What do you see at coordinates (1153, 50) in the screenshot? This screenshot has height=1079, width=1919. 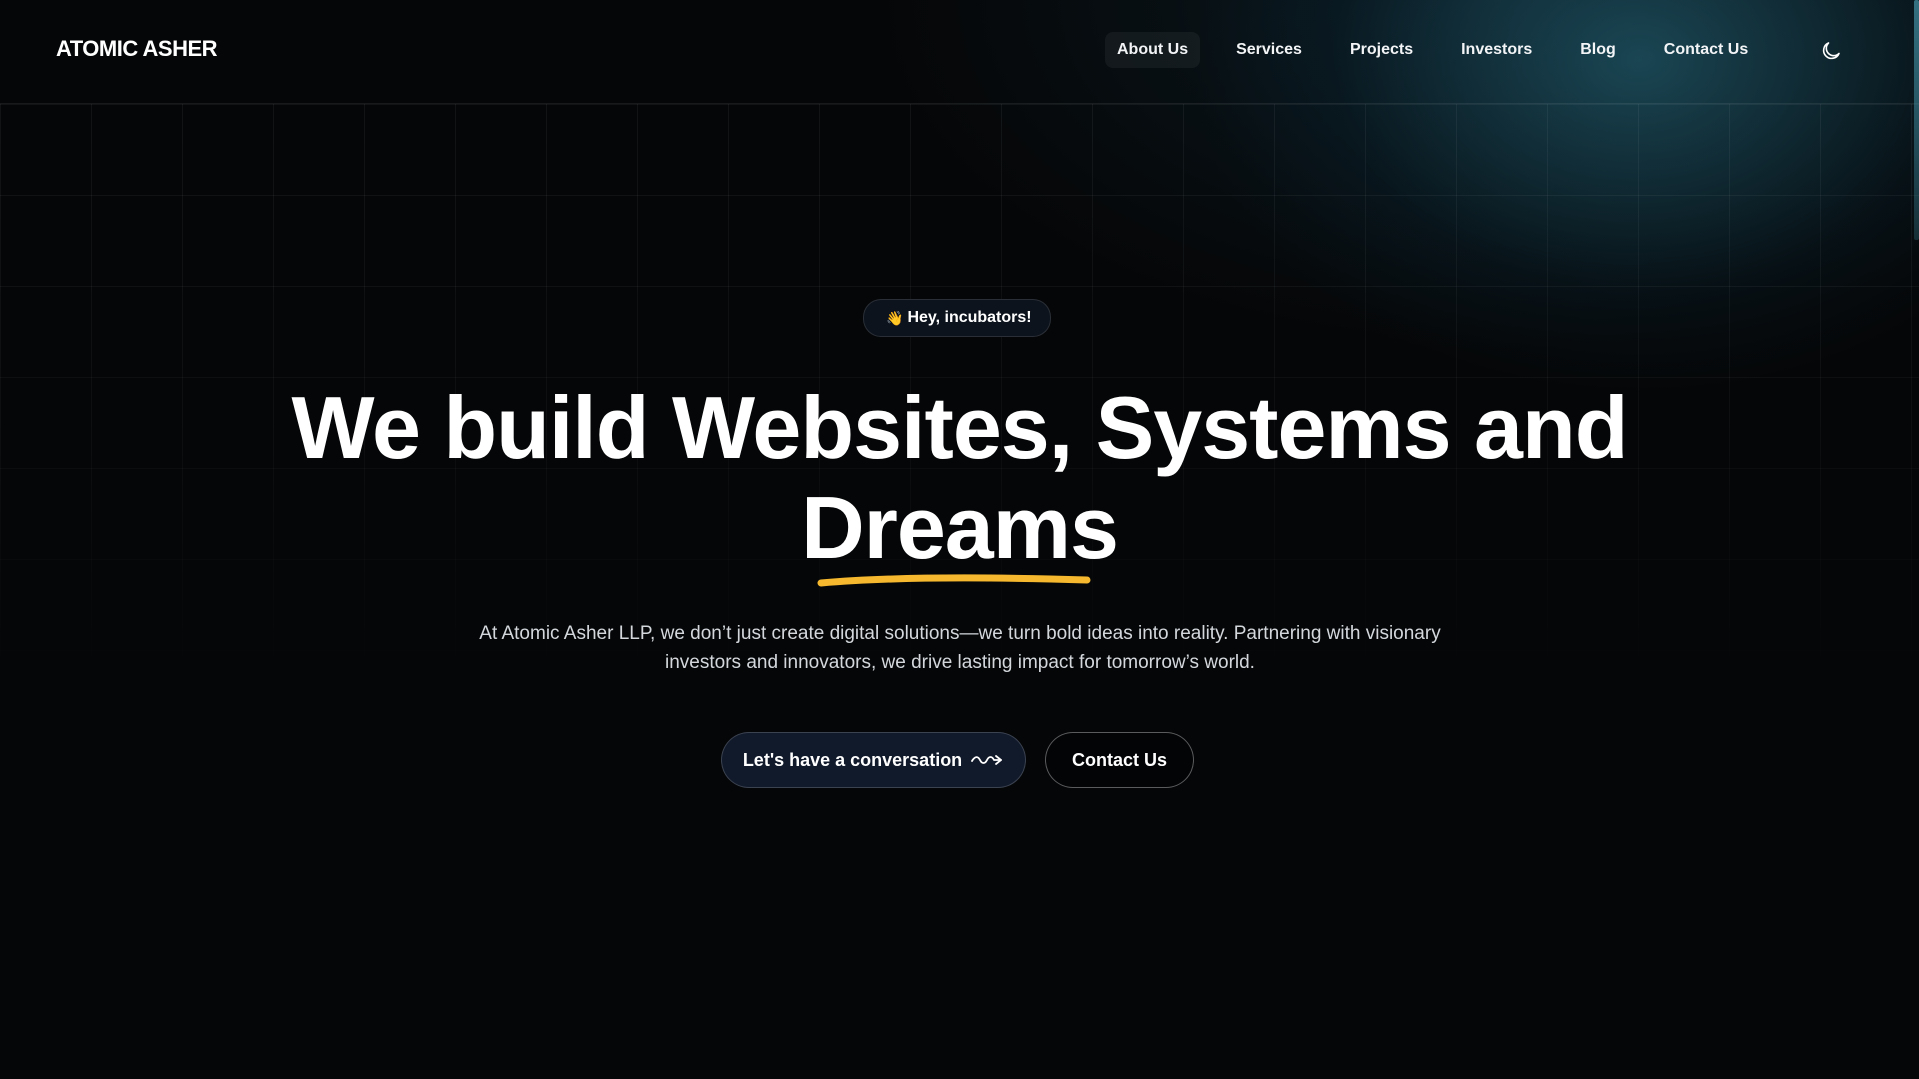 I see `nav-item-about-us: About Us` at bounding box center [1153, 50].